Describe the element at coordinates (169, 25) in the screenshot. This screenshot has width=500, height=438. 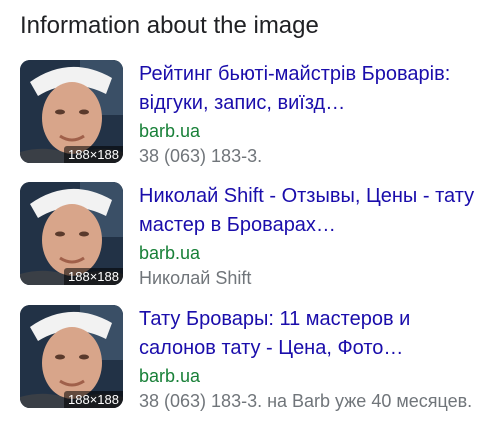
I see `section-title: Information about the image` at that location.